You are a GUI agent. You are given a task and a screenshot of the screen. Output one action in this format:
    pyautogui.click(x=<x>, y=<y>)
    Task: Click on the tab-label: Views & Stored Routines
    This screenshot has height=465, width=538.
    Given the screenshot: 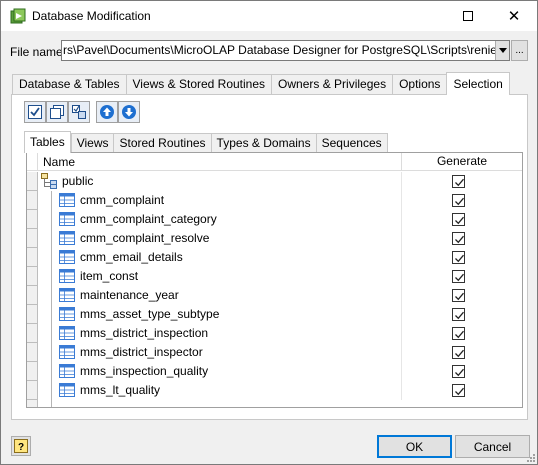 What is the action you would take?
    pyautogui.click(x=199, y=84)
    